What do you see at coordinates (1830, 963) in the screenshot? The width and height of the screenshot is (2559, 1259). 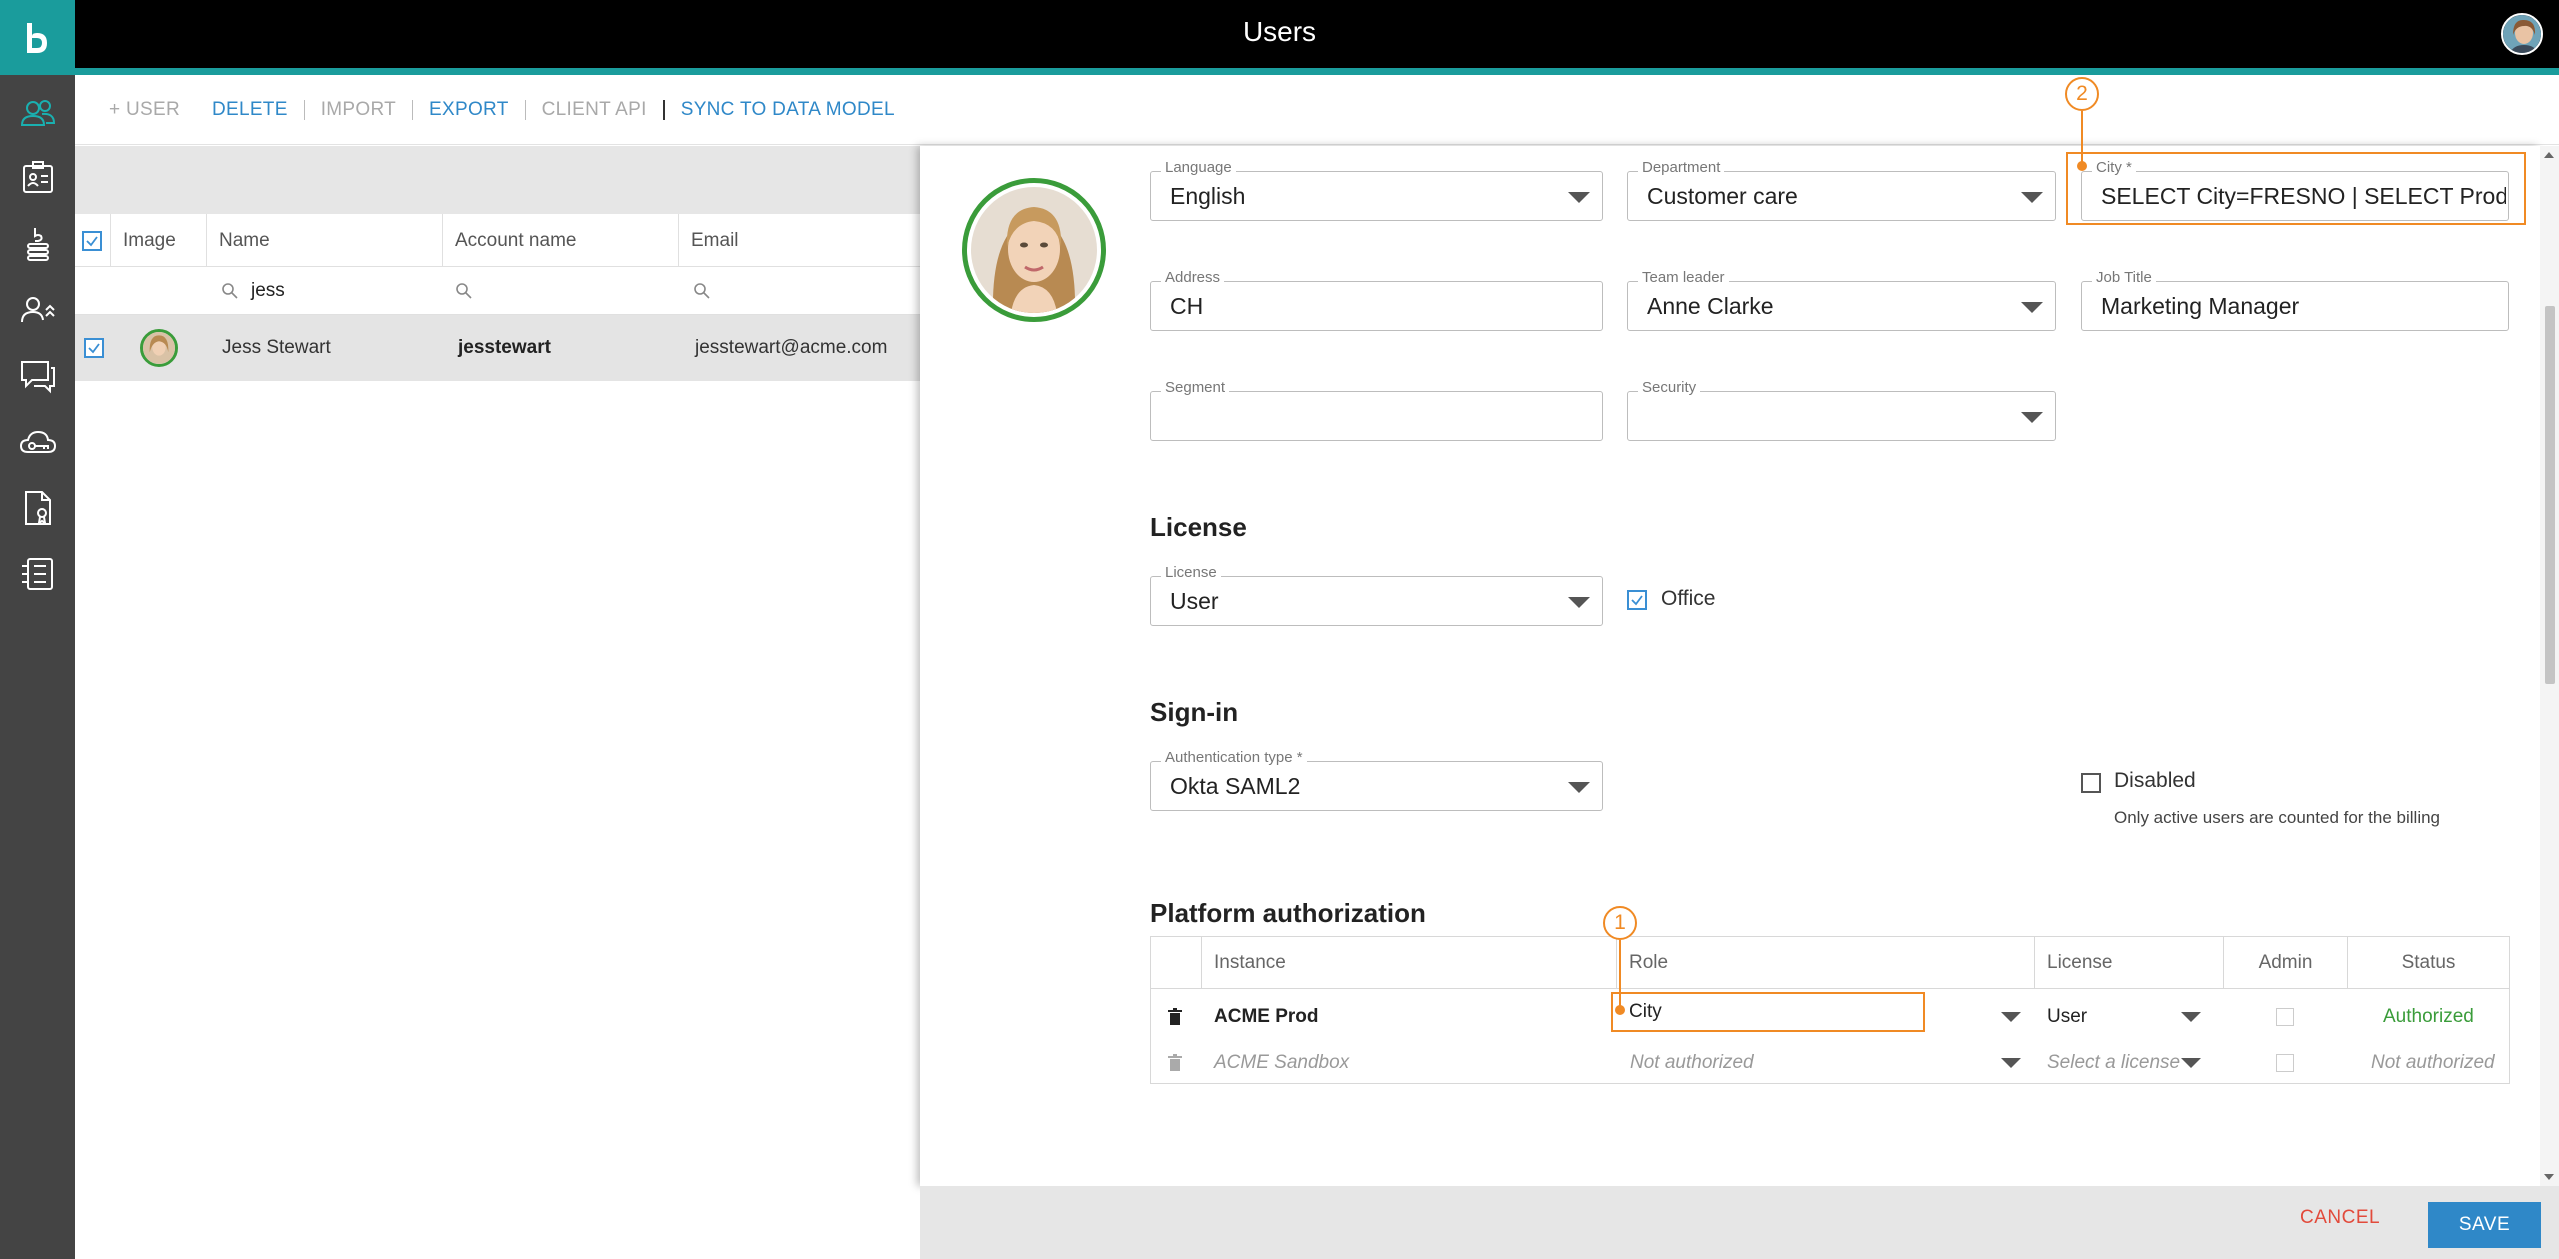 I see `platform-table-header: Instance Role License Admin Status` at bounding box center [1830, 963].